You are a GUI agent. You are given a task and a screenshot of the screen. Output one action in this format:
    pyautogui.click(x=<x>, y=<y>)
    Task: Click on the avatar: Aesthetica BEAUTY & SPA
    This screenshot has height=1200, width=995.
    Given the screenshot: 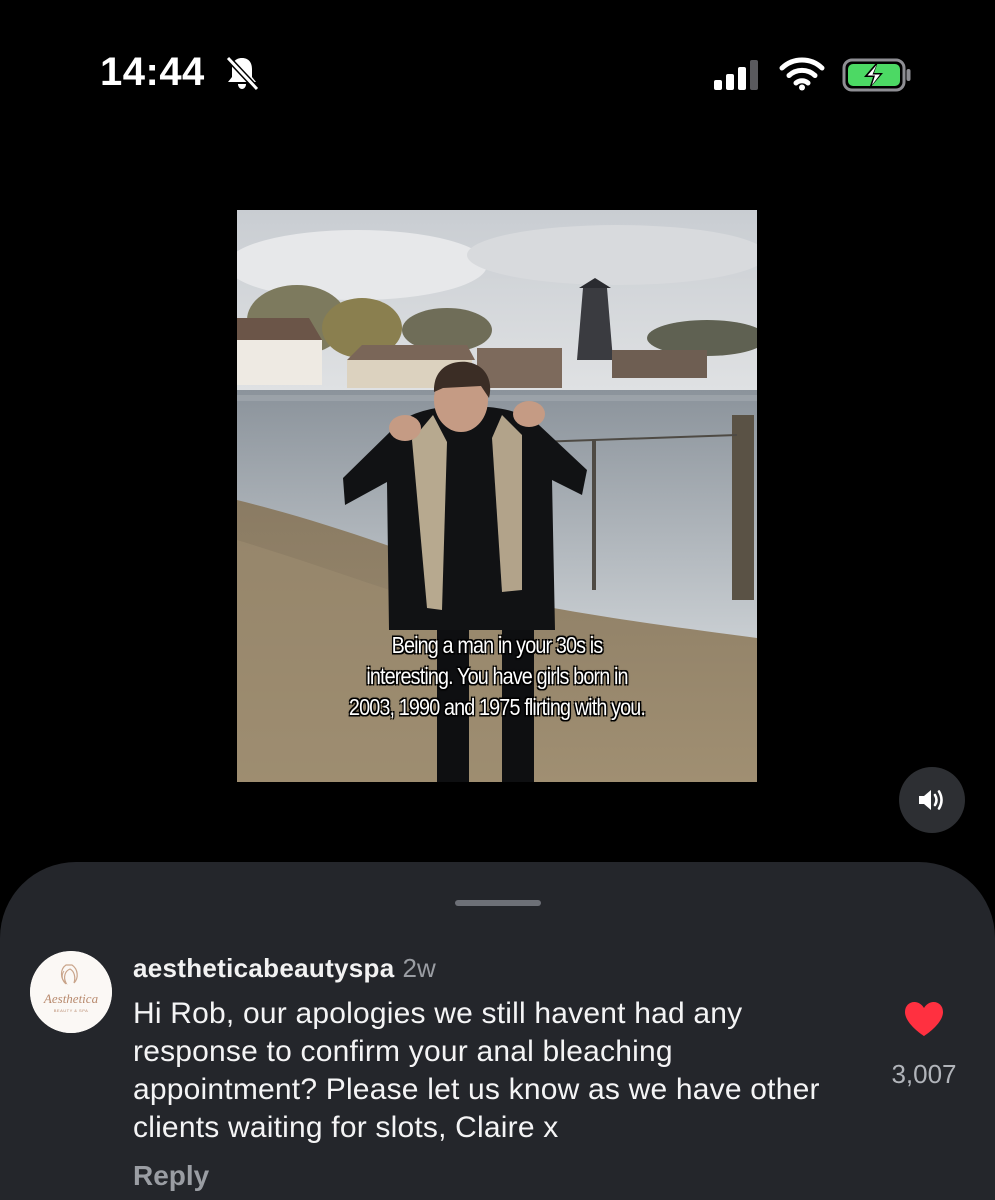 What is the action you would take?
    pyautogui.click(x=71, y=992)
    